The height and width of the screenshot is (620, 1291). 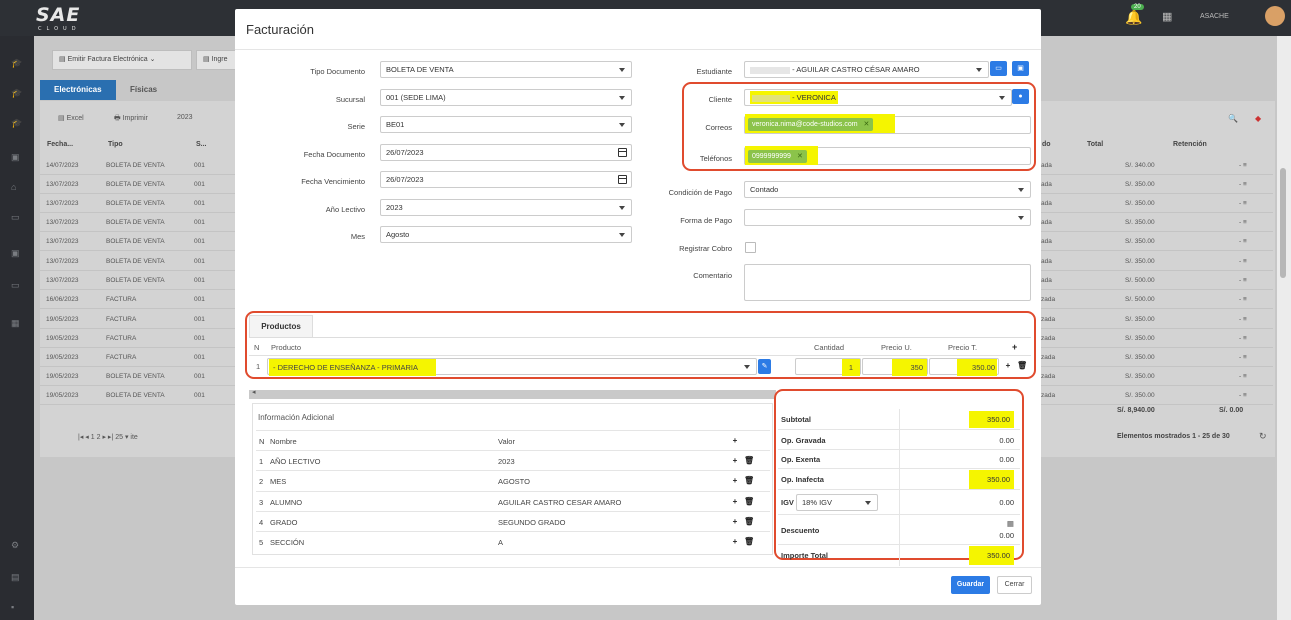 What do you see at coordinates (750, 247) in the screenshot?
I see `registrar-cobro-checkbox` at bounding box center [750, 247].